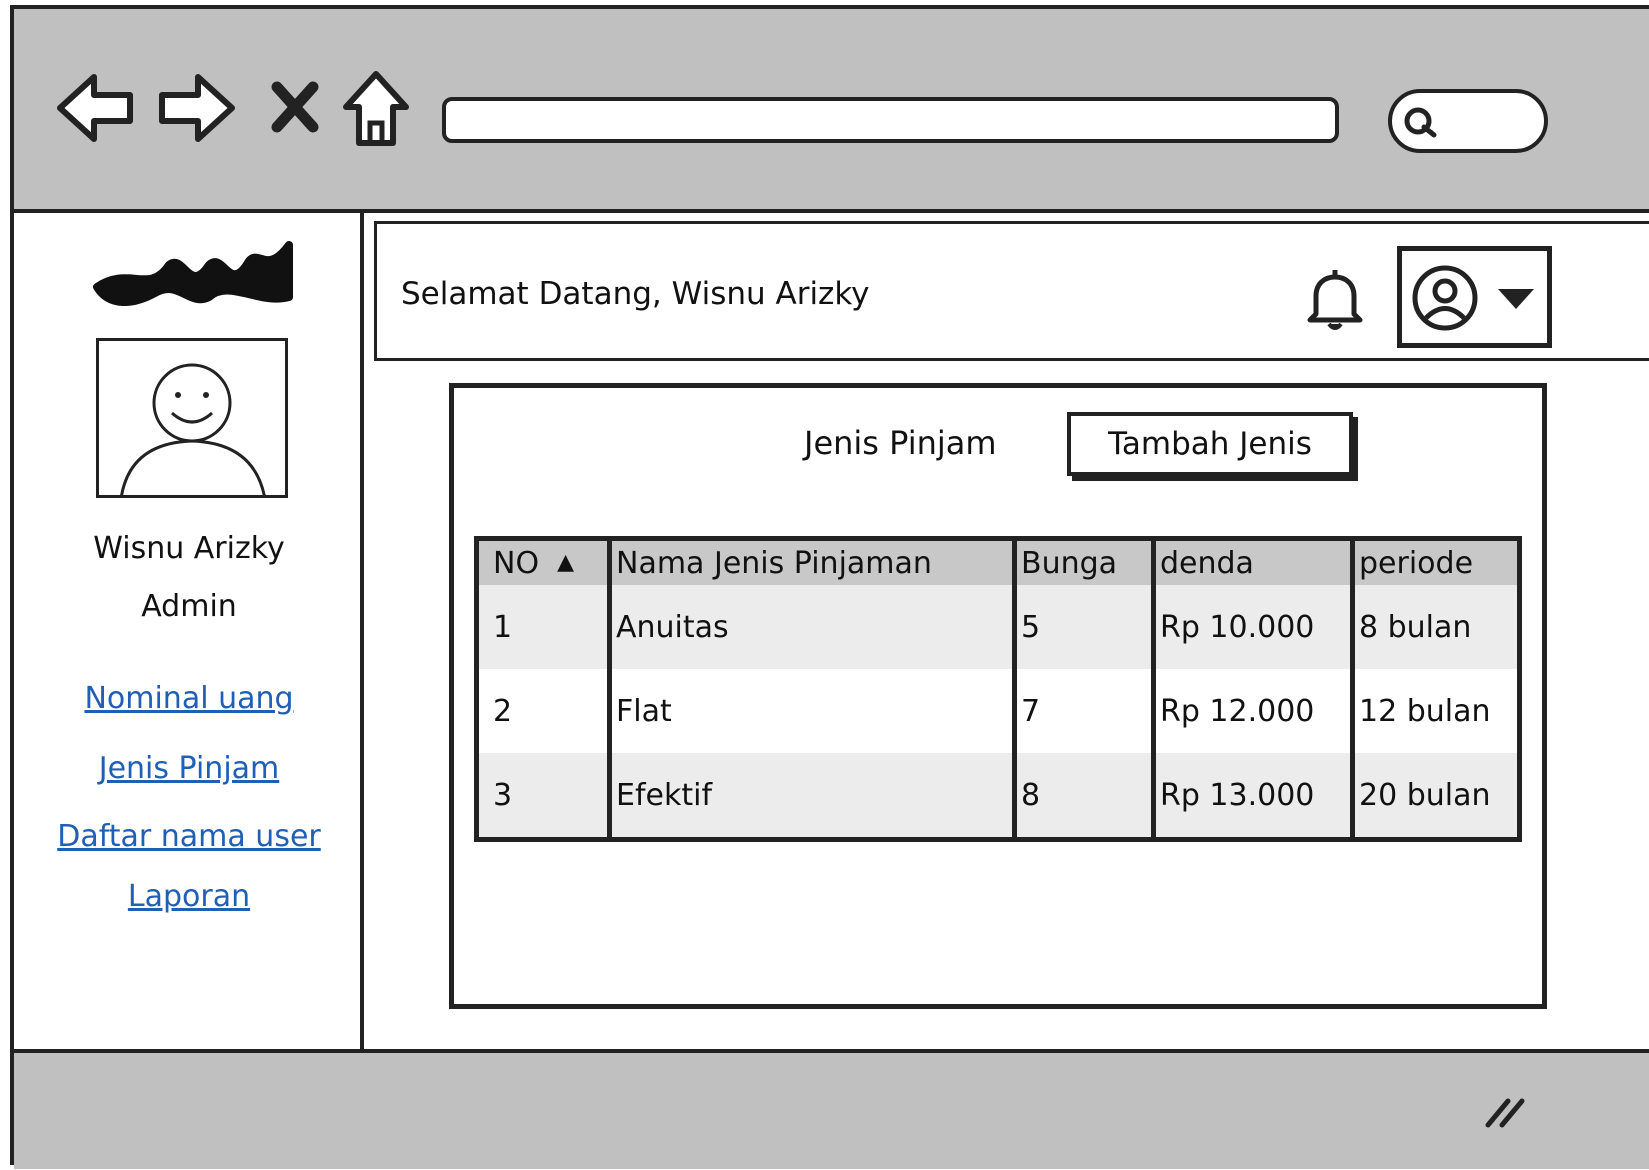 Image resolution: width=1649 pixels, height=1170 pixels. I want to click on welcome-text: Selamat Datang, Wisnu Arizky, so click(635, 294).